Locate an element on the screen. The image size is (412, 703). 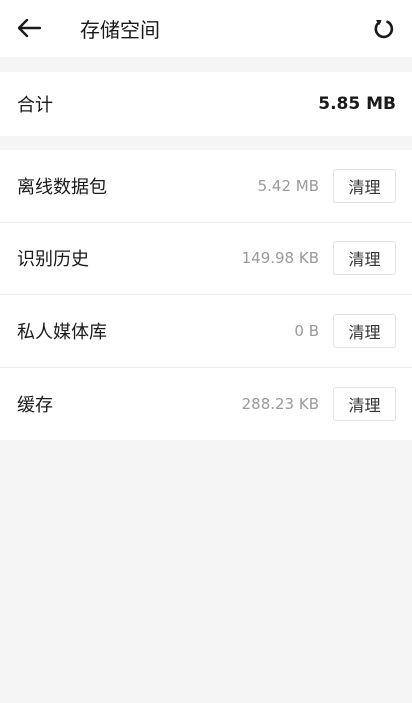
item-label: 私人媒体库 is located at coordinates (62, 332).